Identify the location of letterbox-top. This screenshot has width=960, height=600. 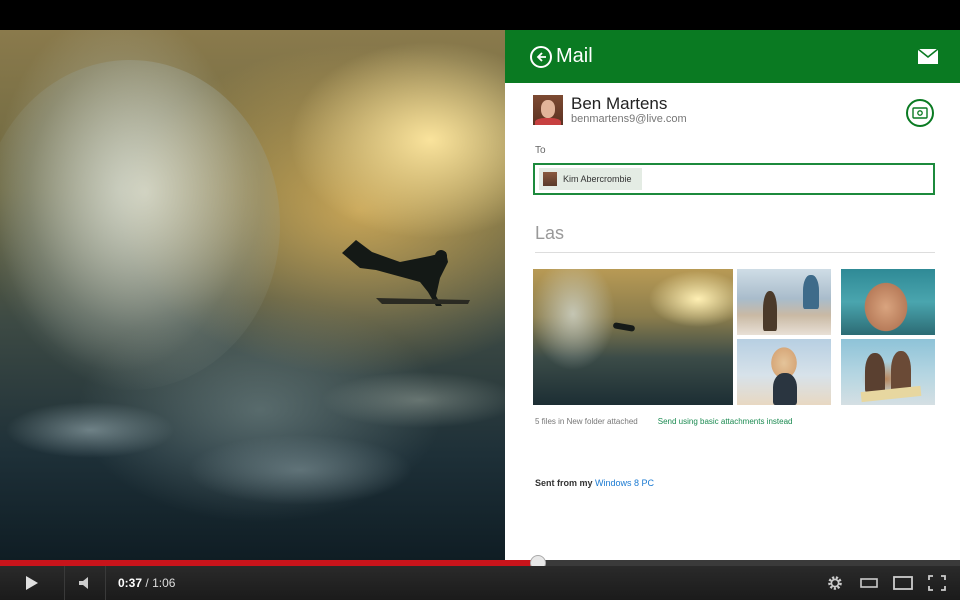
(480, 15).